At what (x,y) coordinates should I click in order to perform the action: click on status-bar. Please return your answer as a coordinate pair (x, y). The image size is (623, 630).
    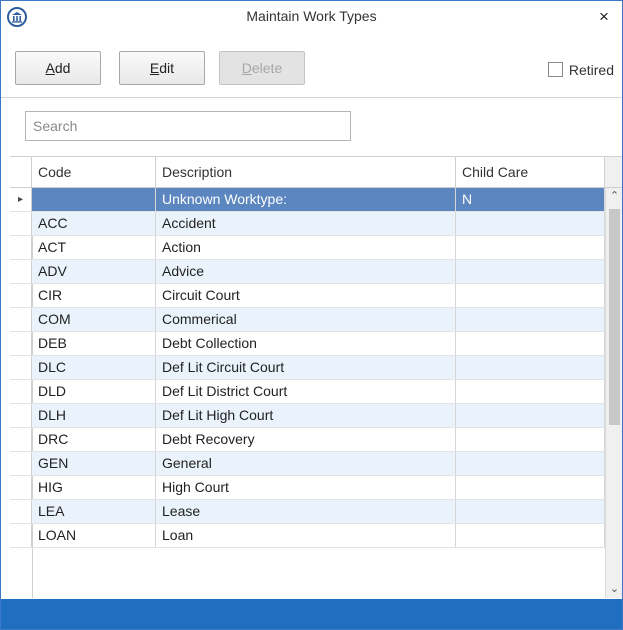
    Looking at the image, I should click on (311, 614).